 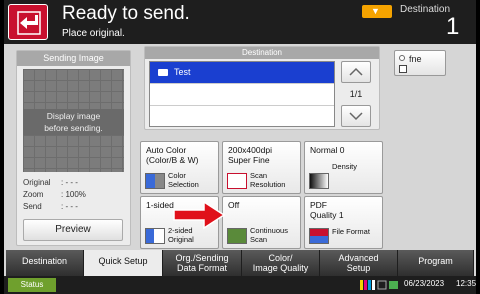 I want to click on destination-item: Test, so click(x=242, y=73).